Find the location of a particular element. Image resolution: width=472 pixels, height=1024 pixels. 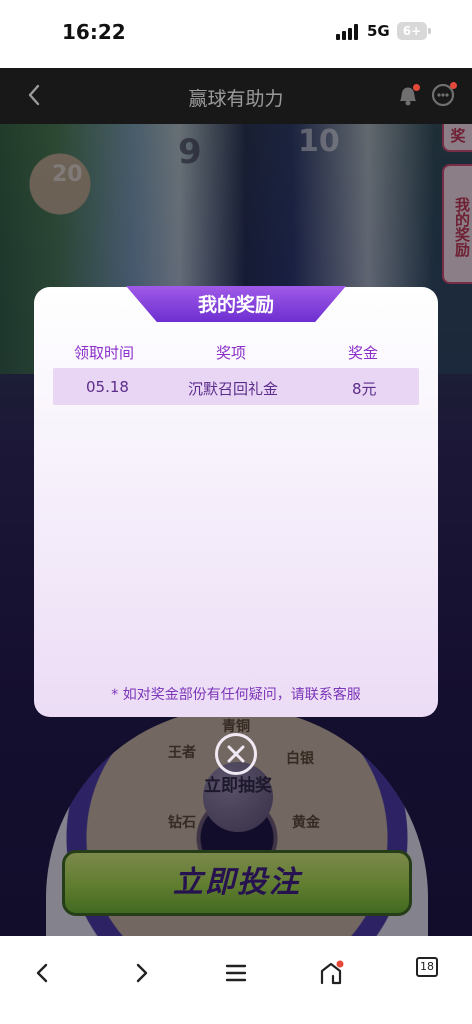

status-bar: 16:22 5G 6+ is located at coordinates (236, 34).